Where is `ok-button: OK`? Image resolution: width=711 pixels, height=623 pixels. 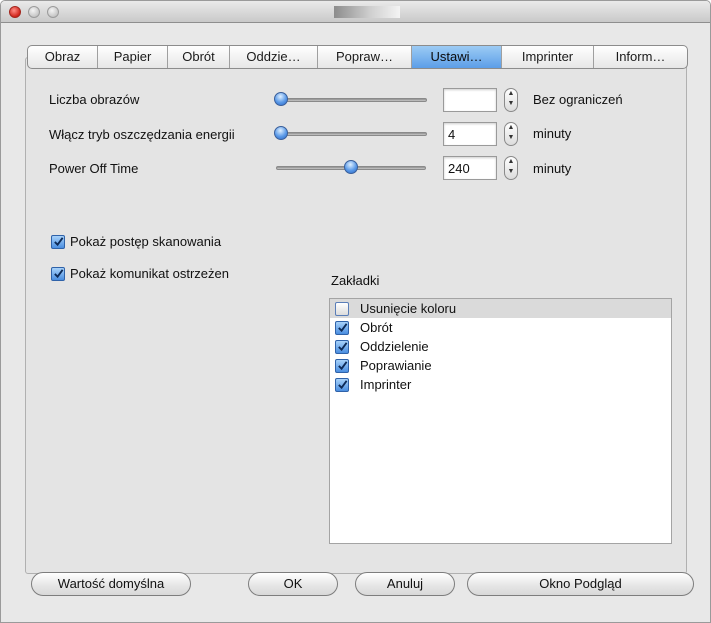
ok-button: OK is located at coordinates (293, 584).